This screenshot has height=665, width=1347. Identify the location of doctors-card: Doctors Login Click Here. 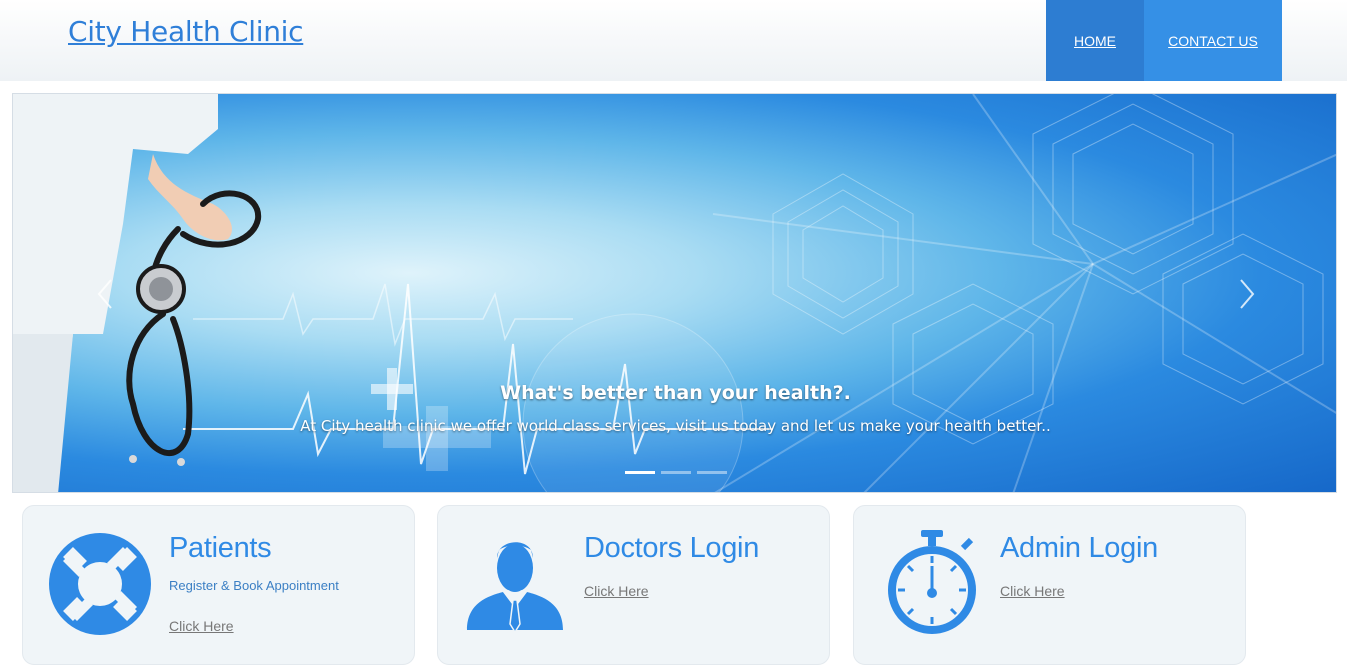
(633, 585).